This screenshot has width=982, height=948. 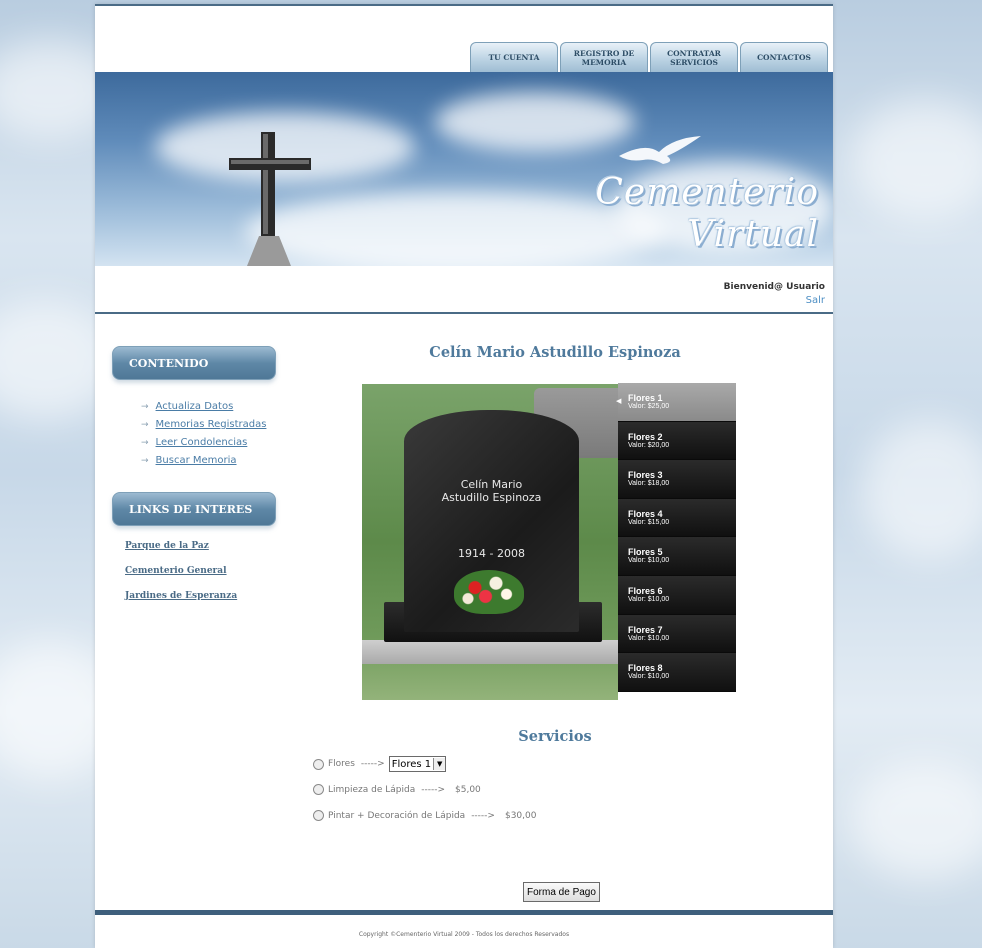 I want to click on service-label: Limpieza de Lápida, so click(x=372, y=789).